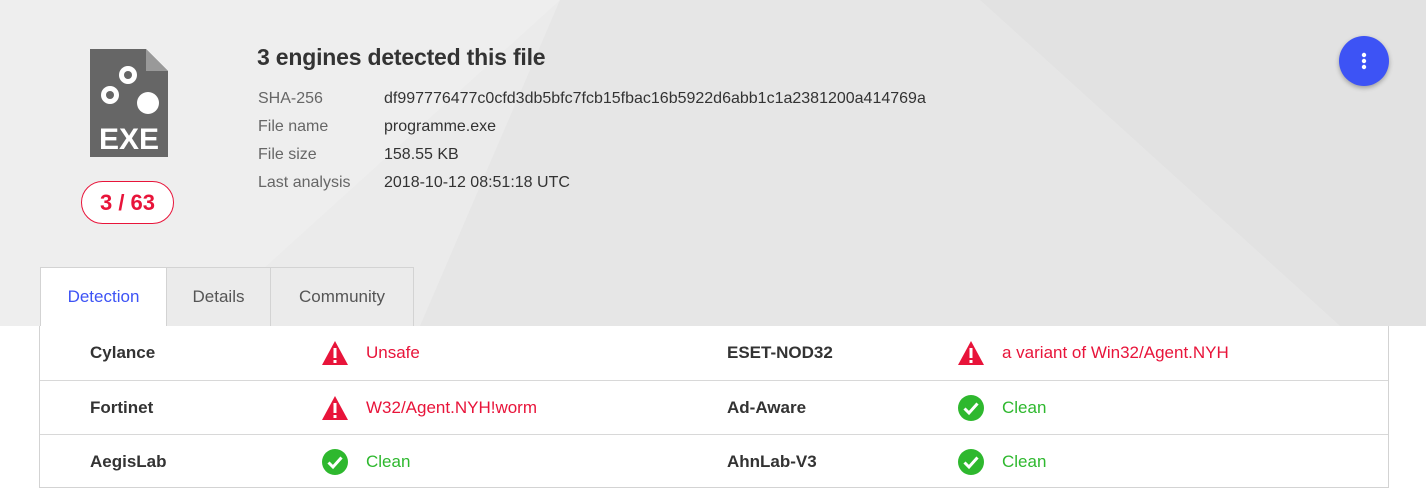  Describe the element at coordinates (219, 297) in the screenshot. I see `tab-details: Details` at that location.